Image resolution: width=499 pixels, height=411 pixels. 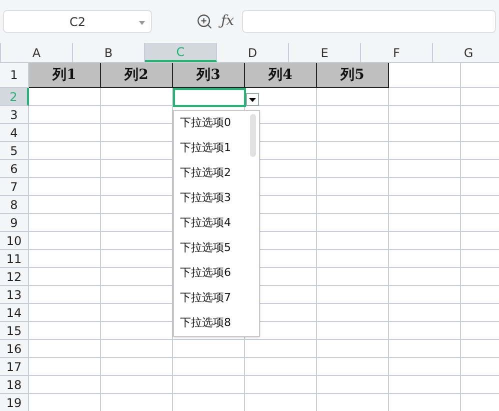 I want to click on cell-reference: C2, so click(x=77, y=22).